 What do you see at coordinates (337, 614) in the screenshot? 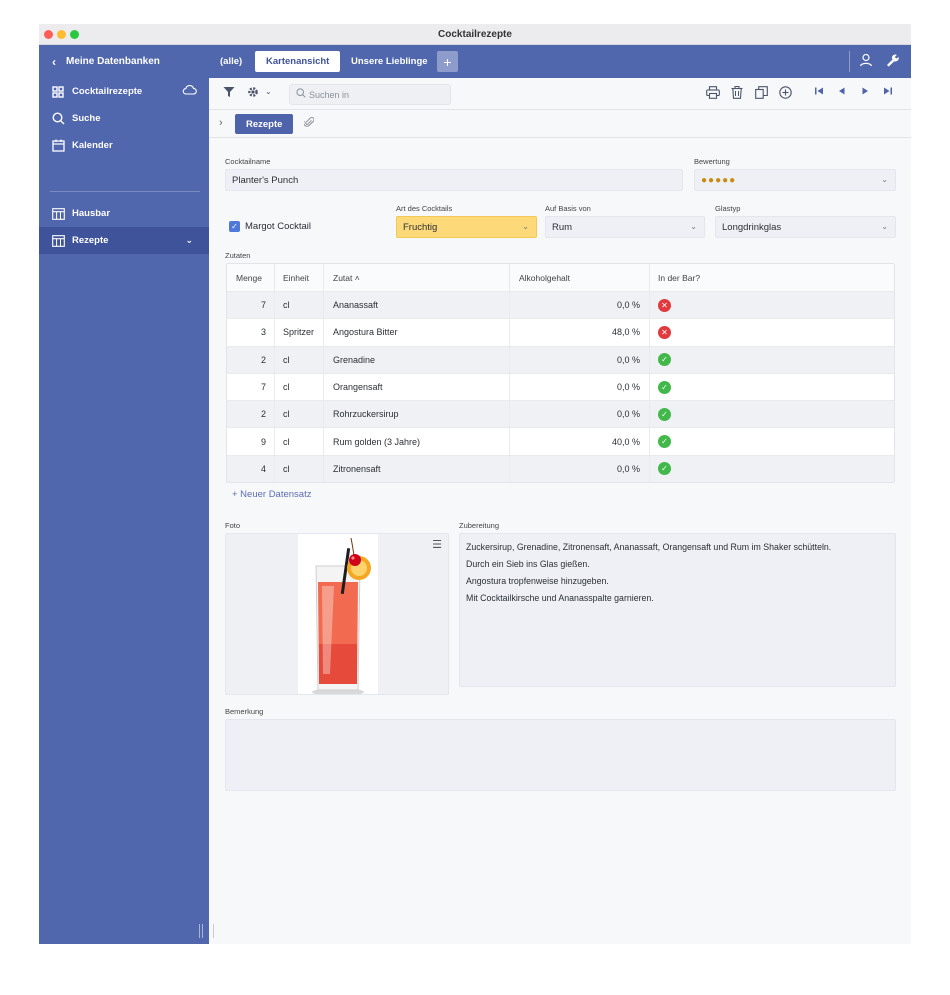
I see `photo-field: ☰` at bounding box center [337, 614].